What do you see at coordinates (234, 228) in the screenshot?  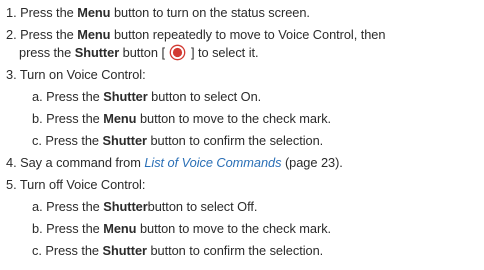 I see `step-5b-text-3: button to move to the check mark.` at bounding box center [234, 228].